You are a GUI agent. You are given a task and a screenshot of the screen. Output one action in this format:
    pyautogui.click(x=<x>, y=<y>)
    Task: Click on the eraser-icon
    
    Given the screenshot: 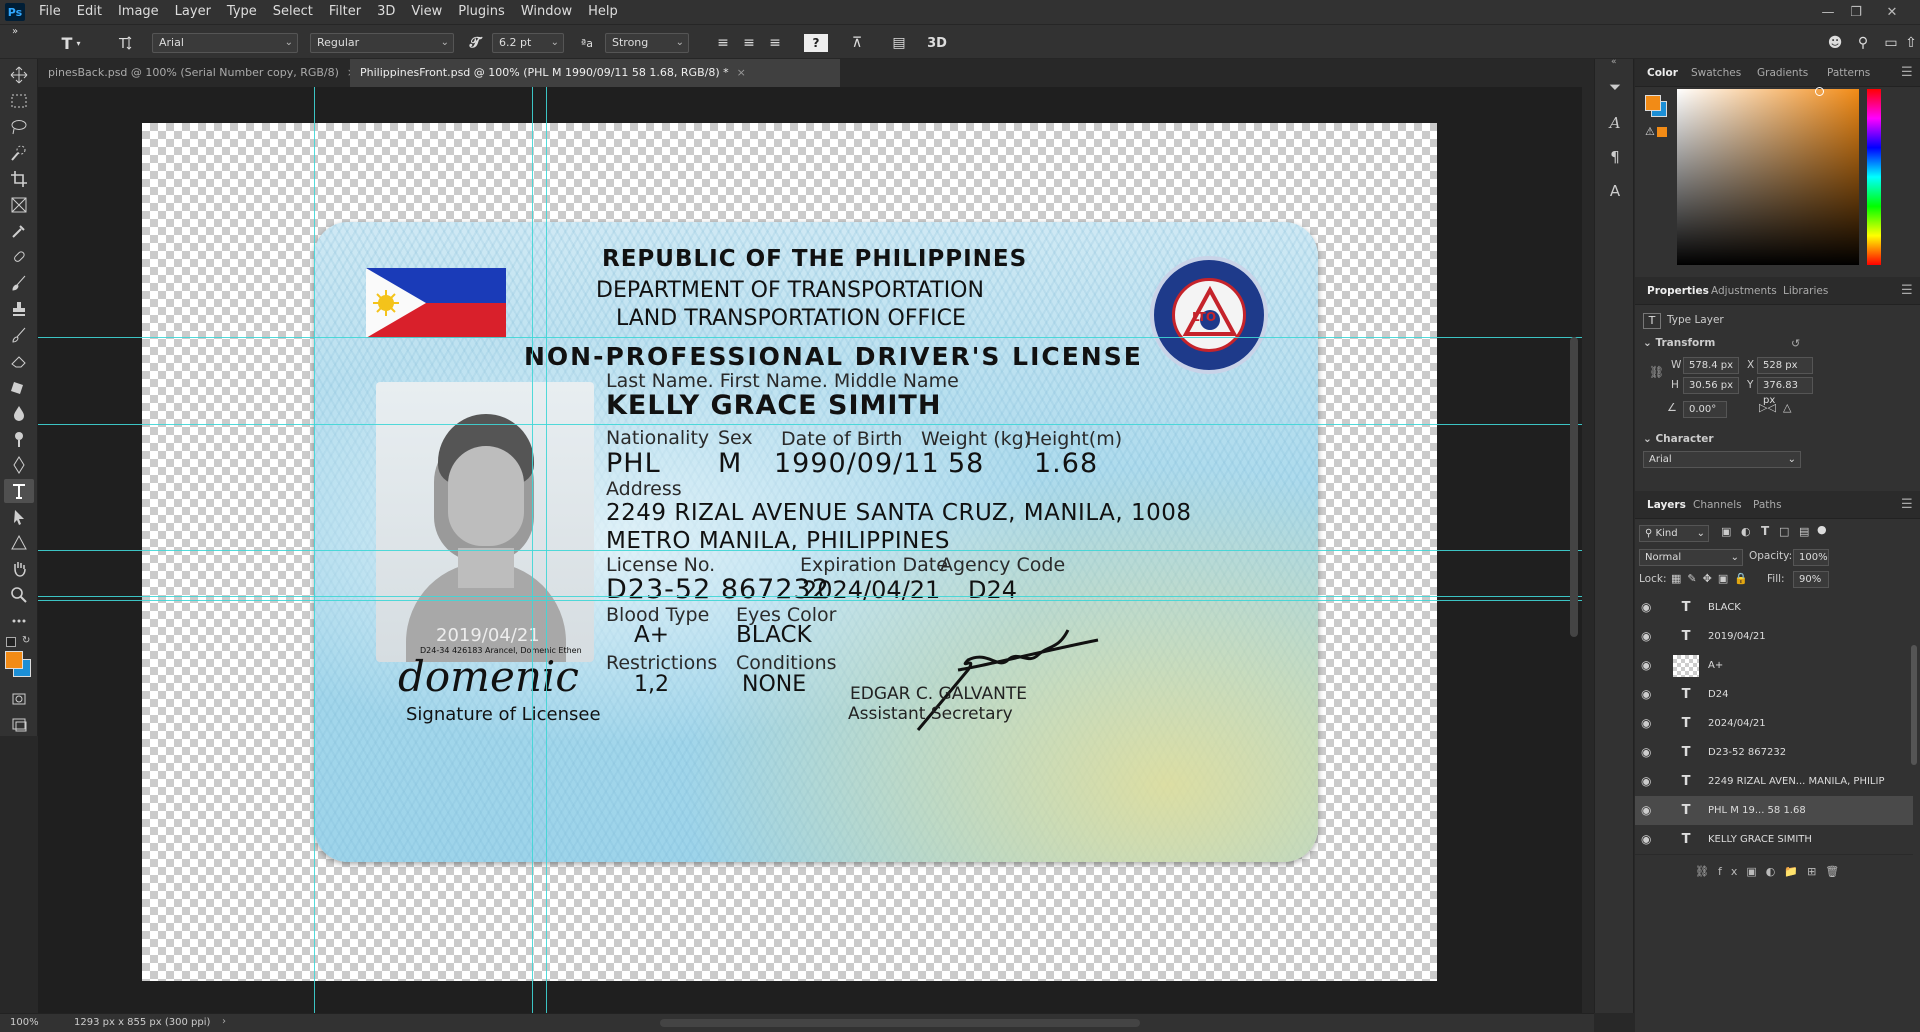 What is the action you would take?
    pyautogui.click(x=19, y=361)
    